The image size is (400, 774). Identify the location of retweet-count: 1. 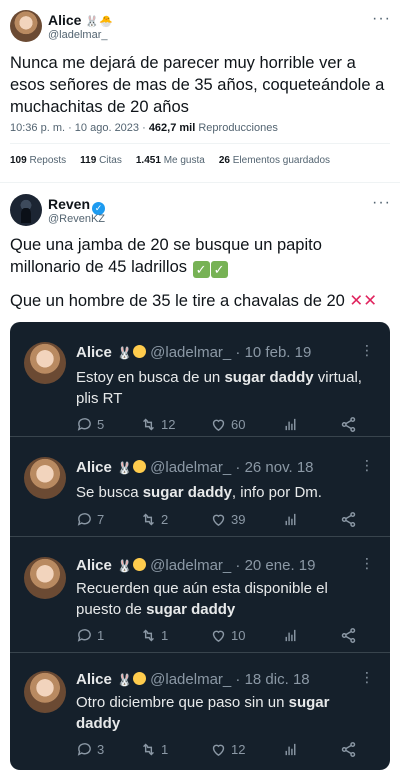
(165, 749).